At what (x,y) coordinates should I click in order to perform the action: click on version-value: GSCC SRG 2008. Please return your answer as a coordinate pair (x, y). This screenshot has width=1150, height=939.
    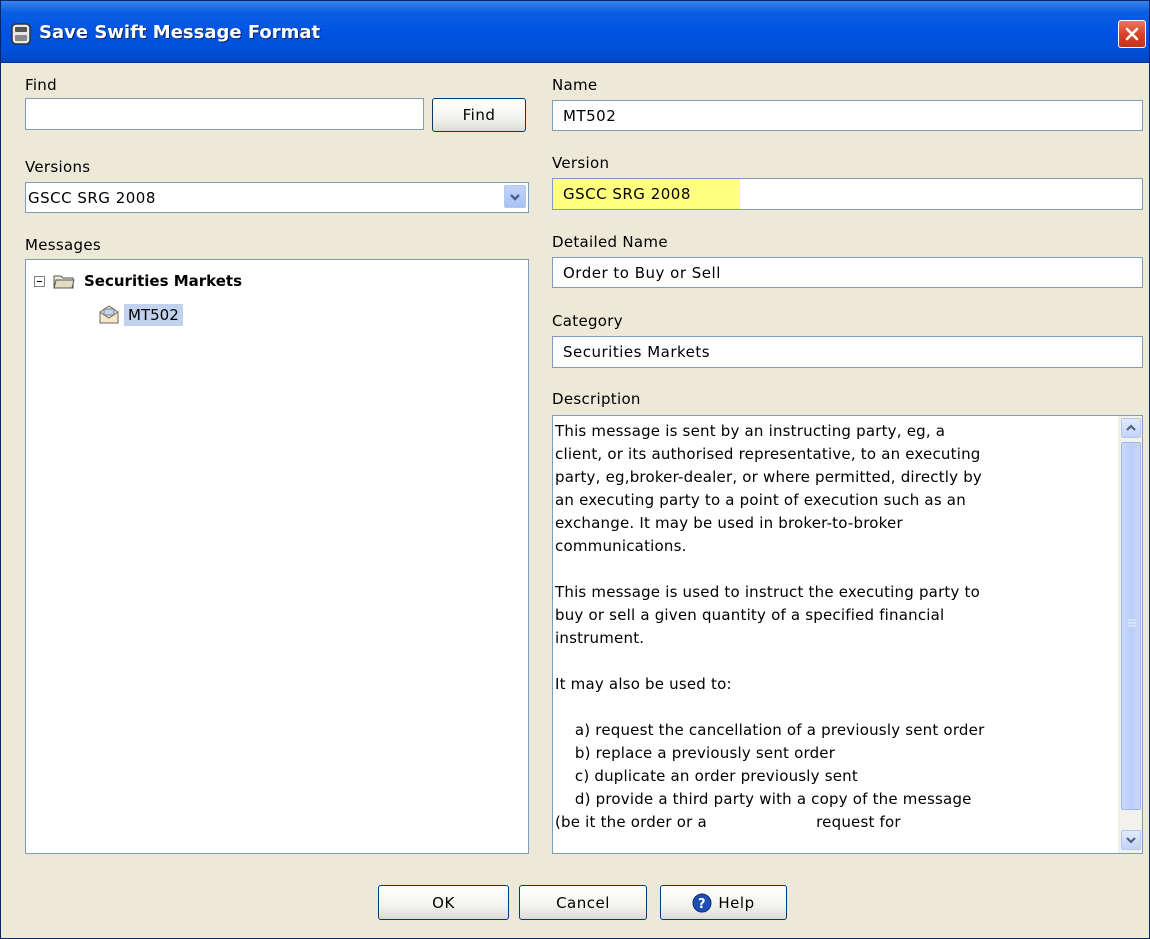
    Looking at the image, I should click on (646, 194).